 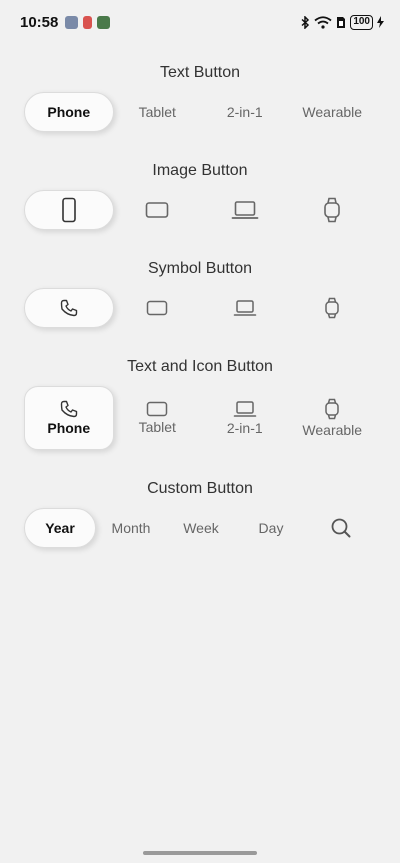 I want to click on segment-label: Week, so click(x=201, y=528).